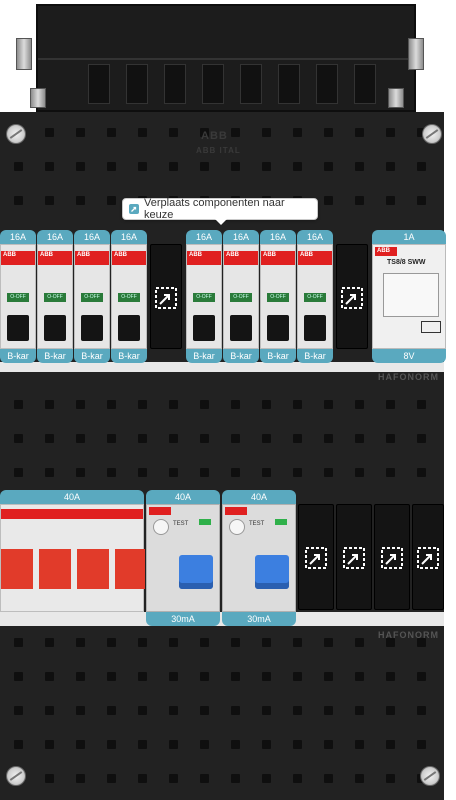 Image resolution: width=456 pixels, height=800 pixels. Describe the element at coordinates (222, 367) in the screenshot. I see `rail-strip` at that location.